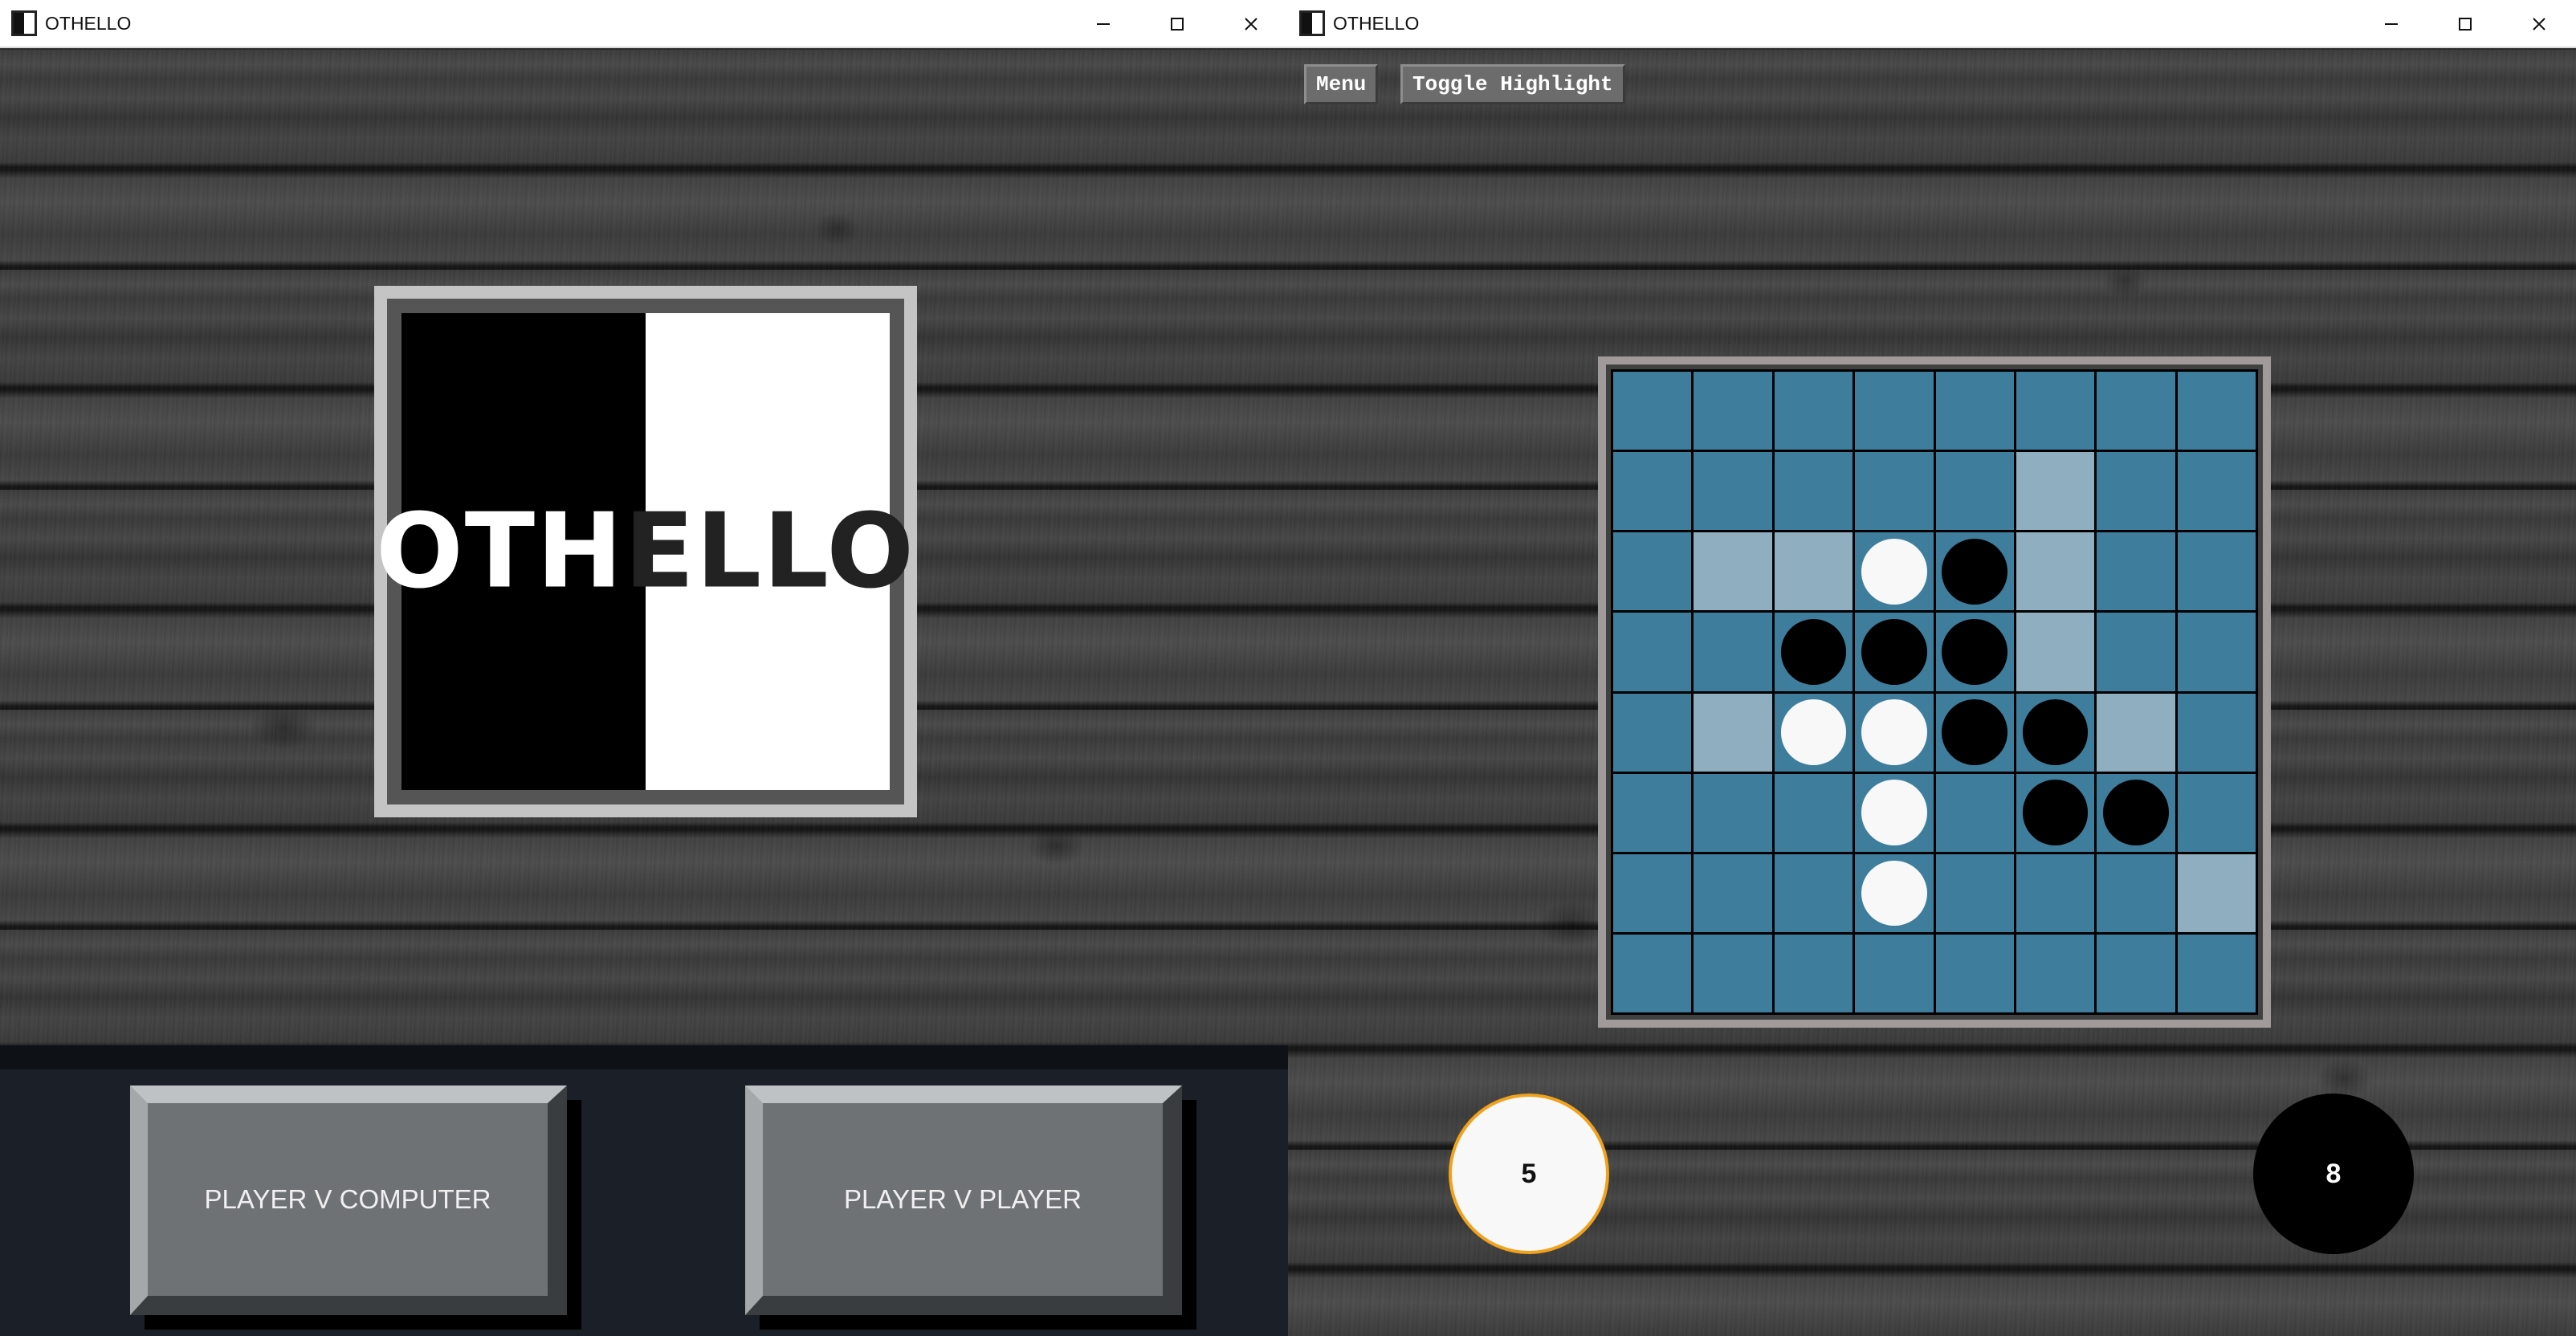 Image resolution: width=2576 pixels, height=1336 pixels. I want to click on board-cell-d3, so click(1894, 571).